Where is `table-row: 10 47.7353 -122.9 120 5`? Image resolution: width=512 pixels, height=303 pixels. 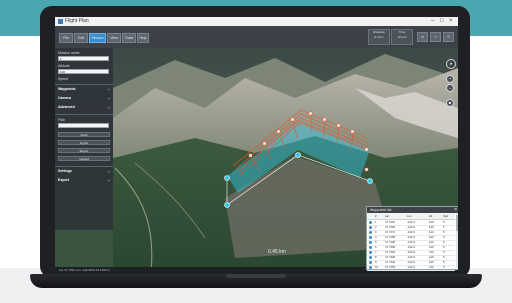
table-row: 10 47.7353 -122.9 120 5 is located at coordinates (411, 268).